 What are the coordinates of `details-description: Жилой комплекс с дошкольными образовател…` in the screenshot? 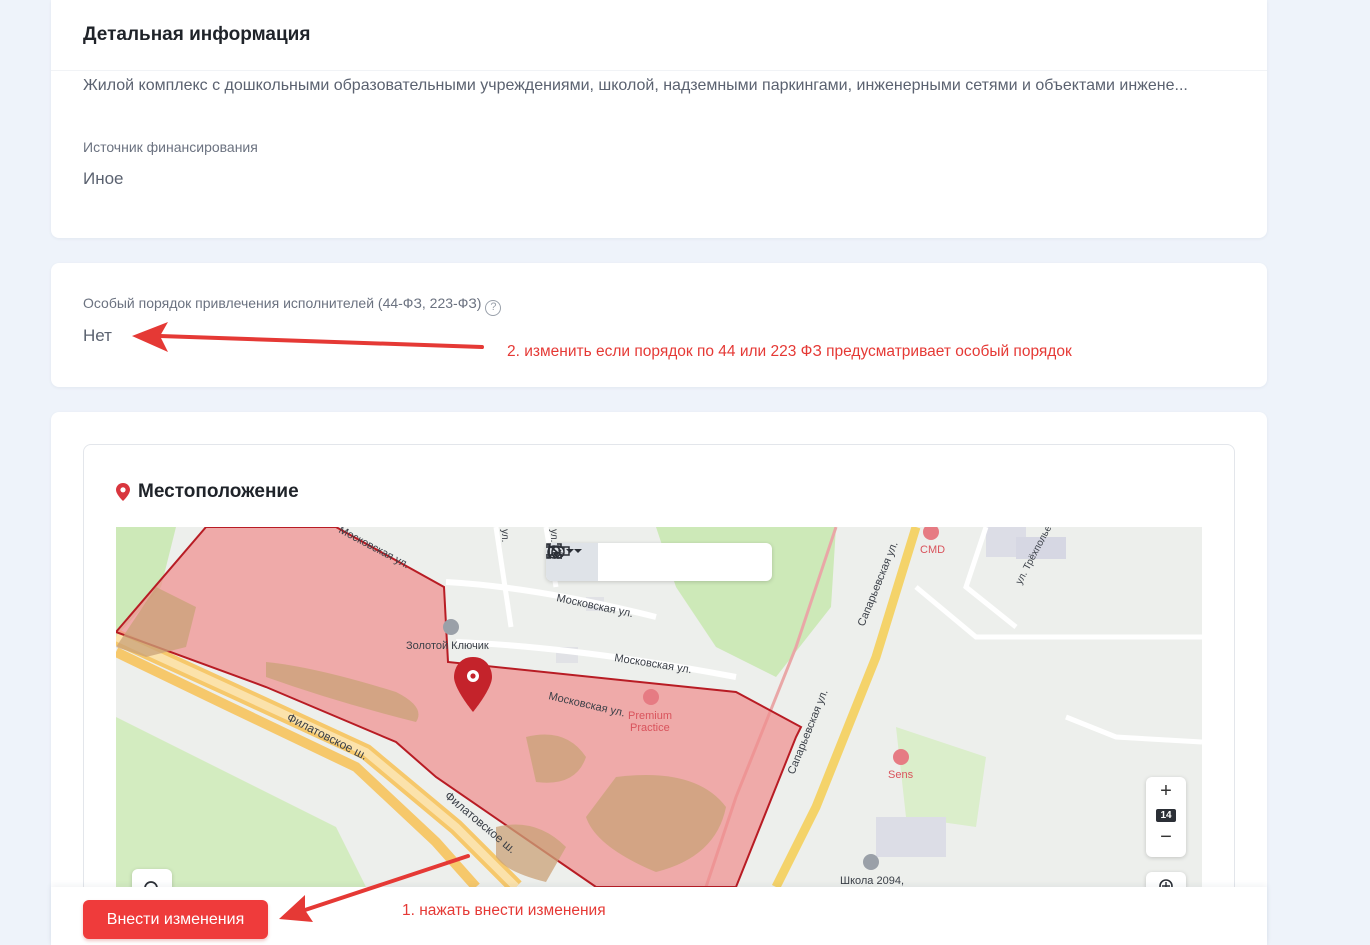 It's located at (635, 85).